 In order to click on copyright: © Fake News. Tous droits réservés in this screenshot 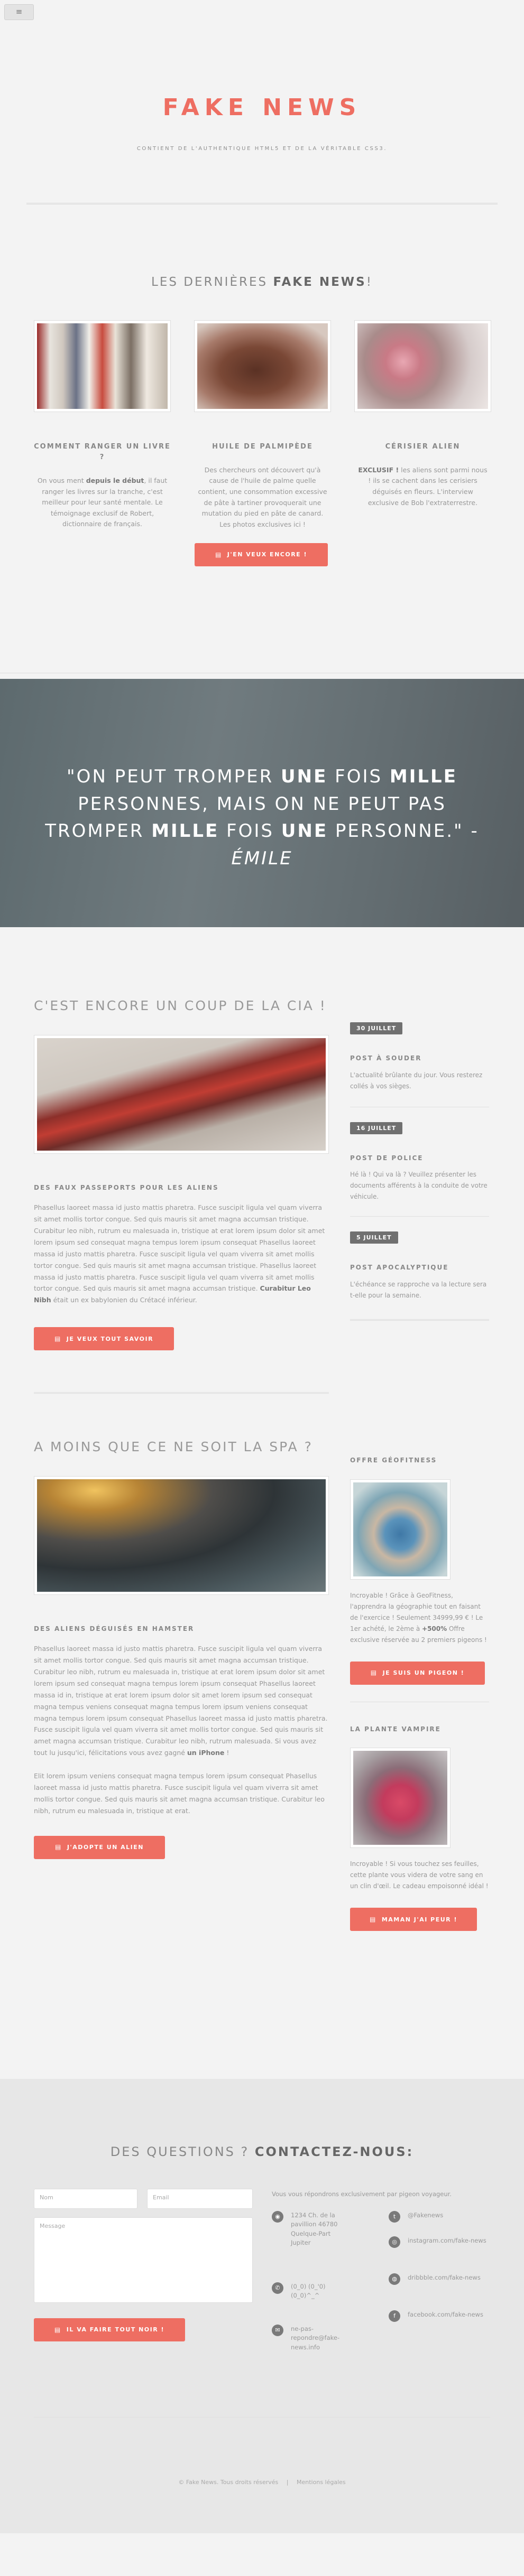, I will do `click(228, 2482)`.